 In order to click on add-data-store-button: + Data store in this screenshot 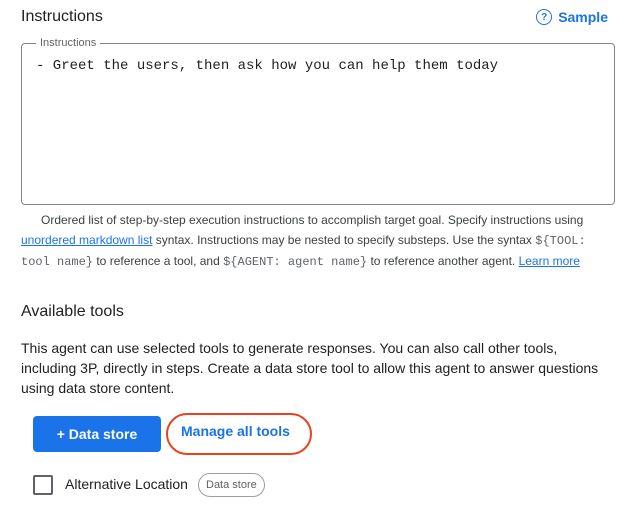, I will do `click(97, 434)`.